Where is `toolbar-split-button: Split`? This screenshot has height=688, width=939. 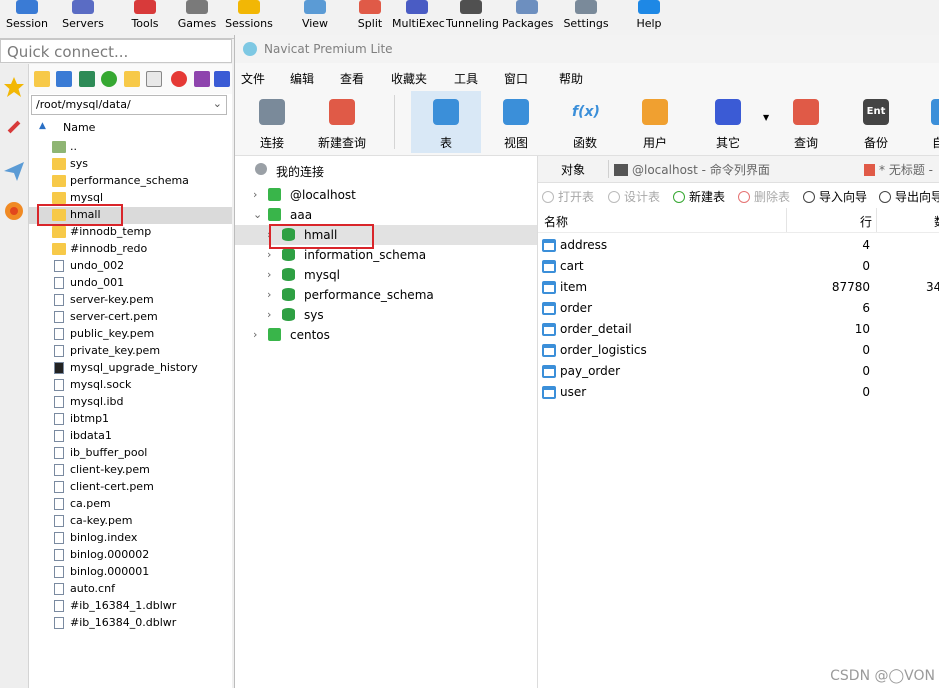
toolbar-split-button: Split is located at coordinates (370, 18).